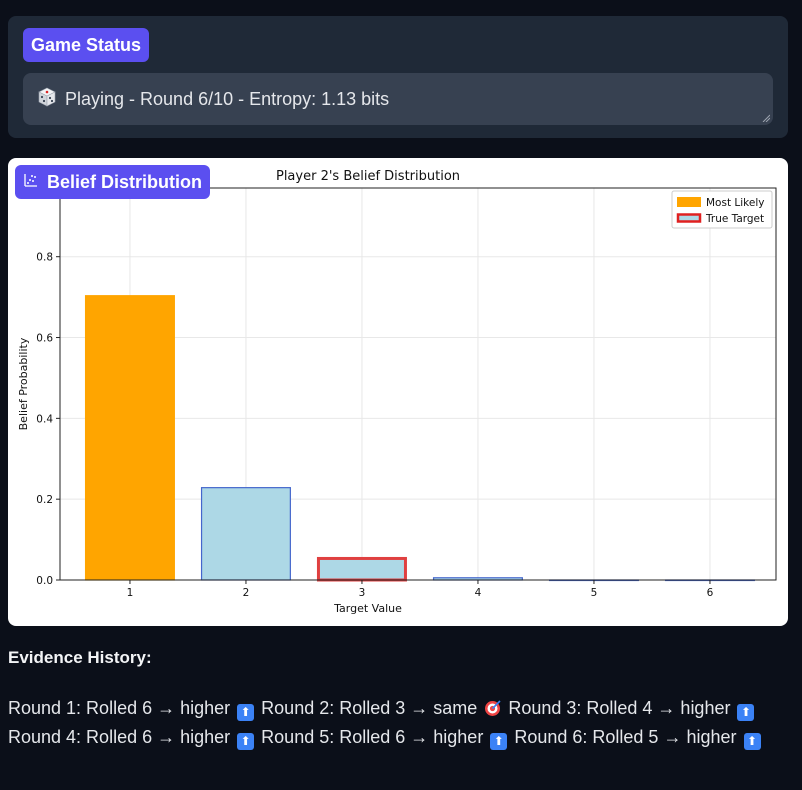 Image resolution: width=802 pixels, height=790 pixels. What do you see at coordinates (44, 339) in the screenshot?
I see `y-tick-label: 0.6` at bounding box center [44, 339].